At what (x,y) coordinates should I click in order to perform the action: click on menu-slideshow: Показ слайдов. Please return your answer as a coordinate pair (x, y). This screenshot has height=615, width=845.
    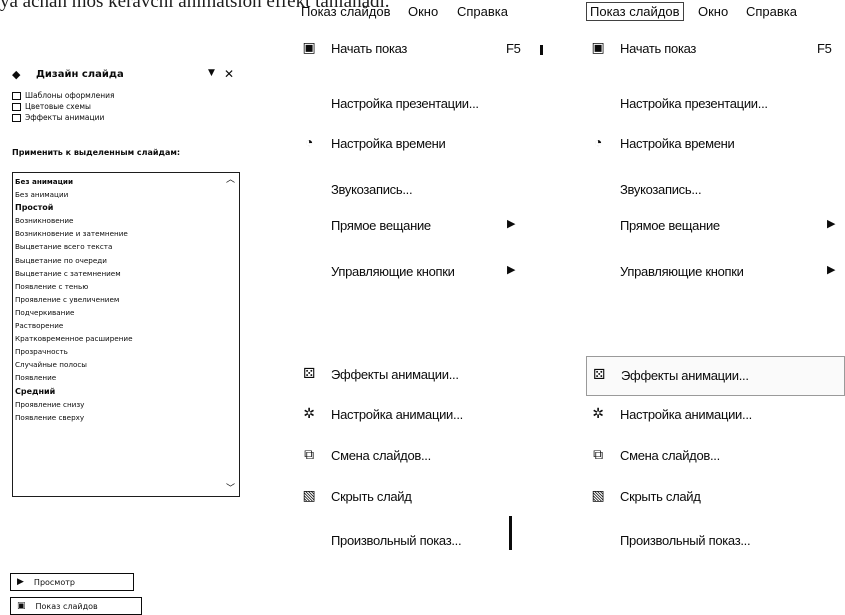
    Looking at the image, I should click on (346, 11).